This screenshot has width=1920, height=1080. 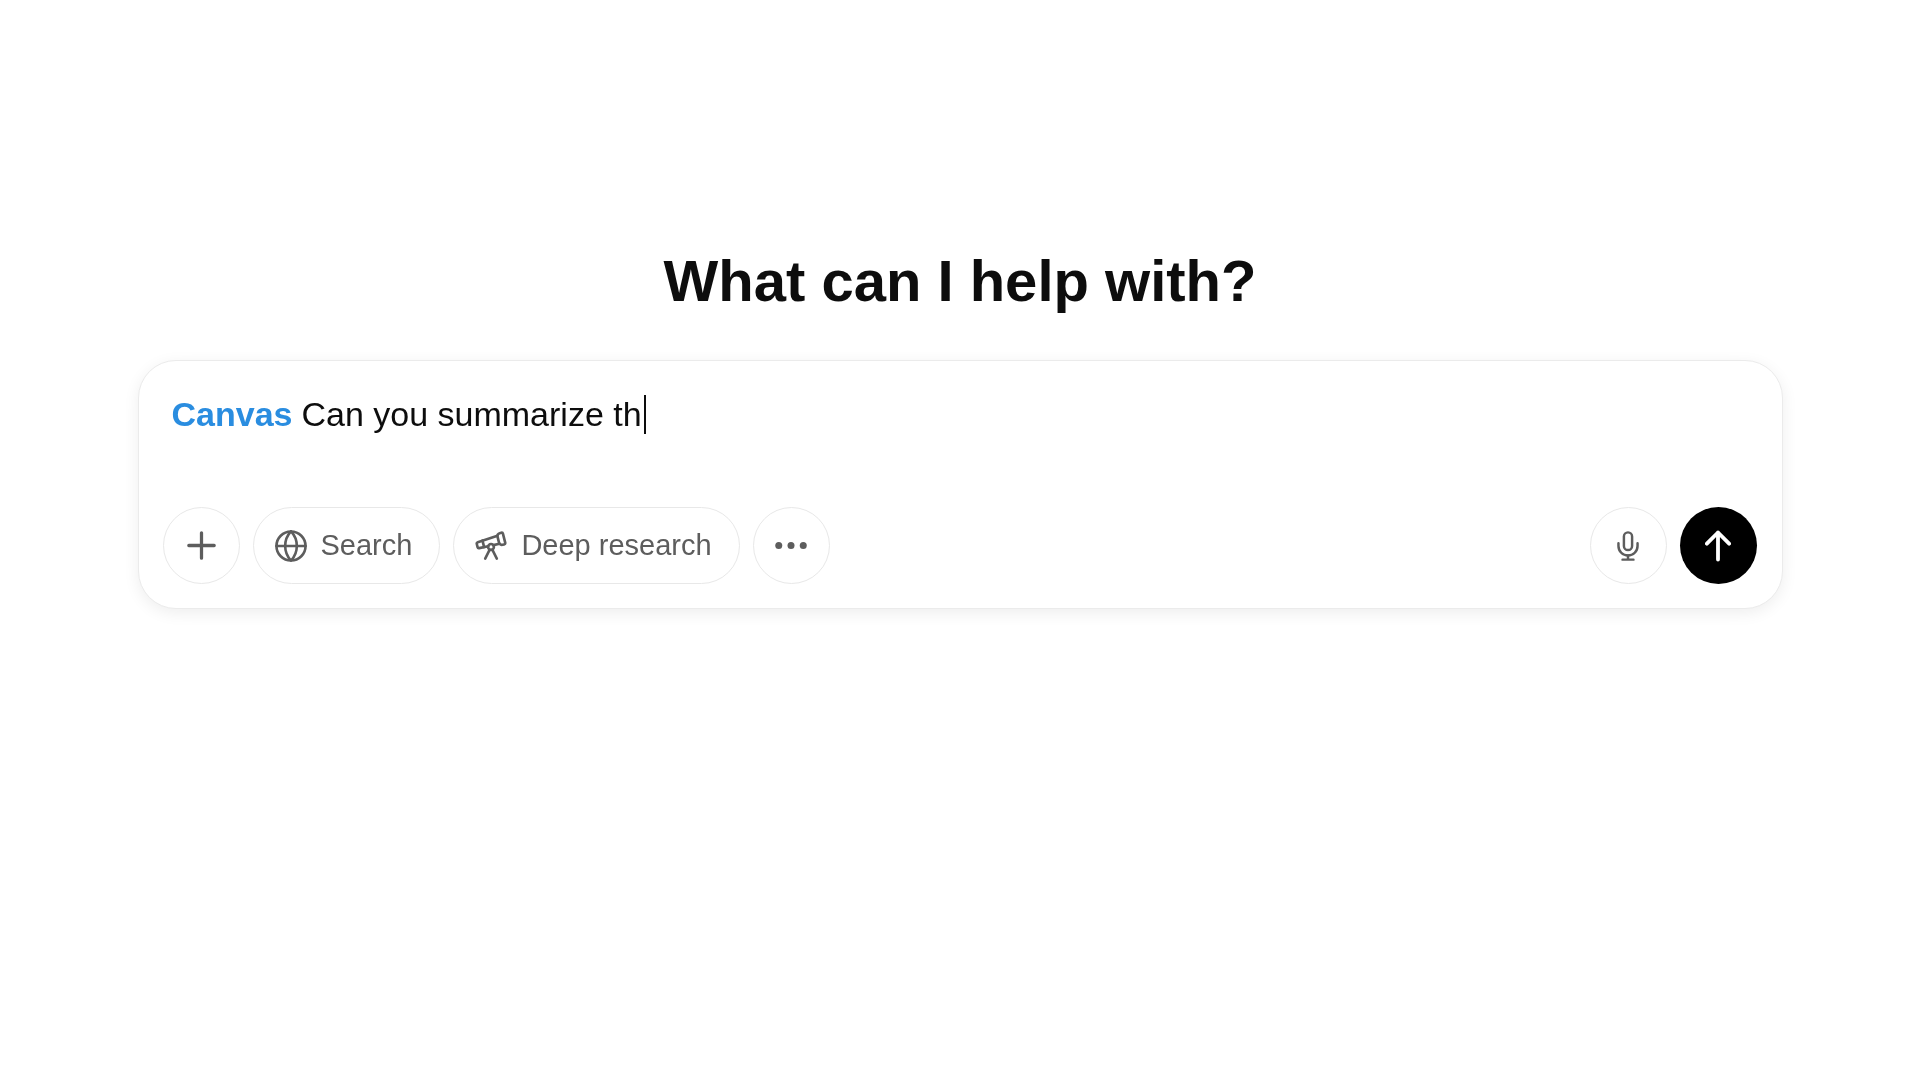 I want to click on tool-label: Canvas, so click(x=232, y=414).